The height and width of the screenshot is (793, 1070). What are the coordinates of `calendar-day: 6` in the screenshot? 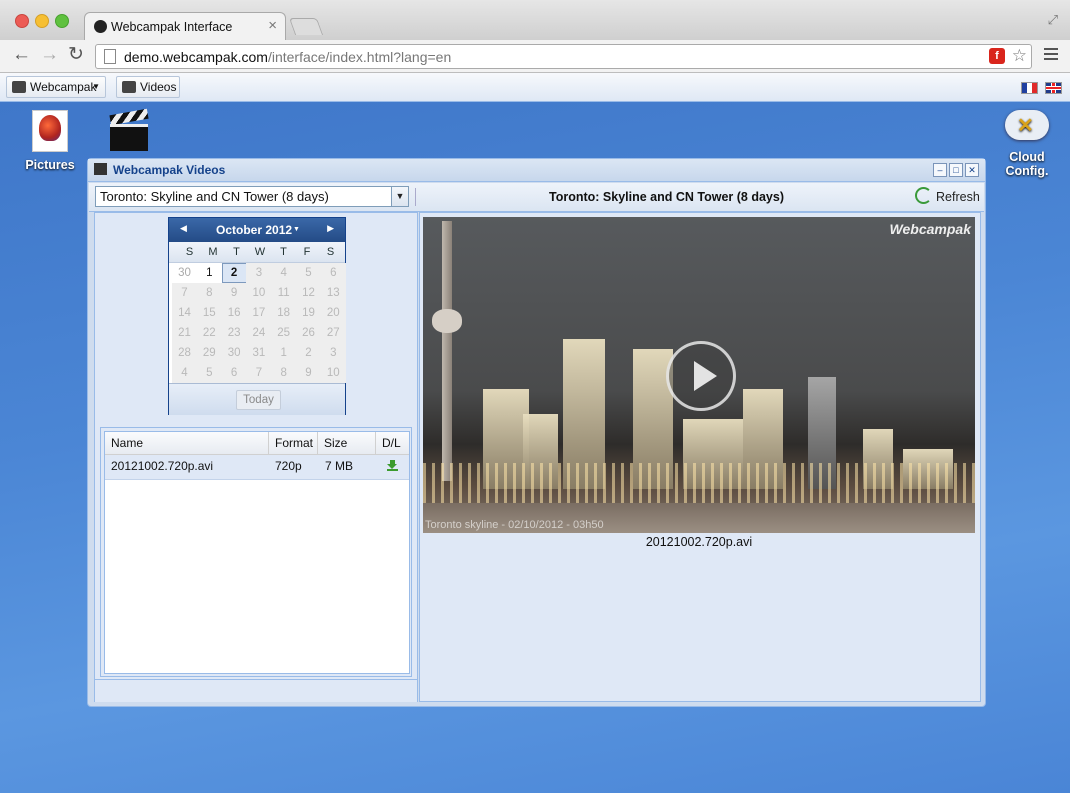 It's located at (234, 373).